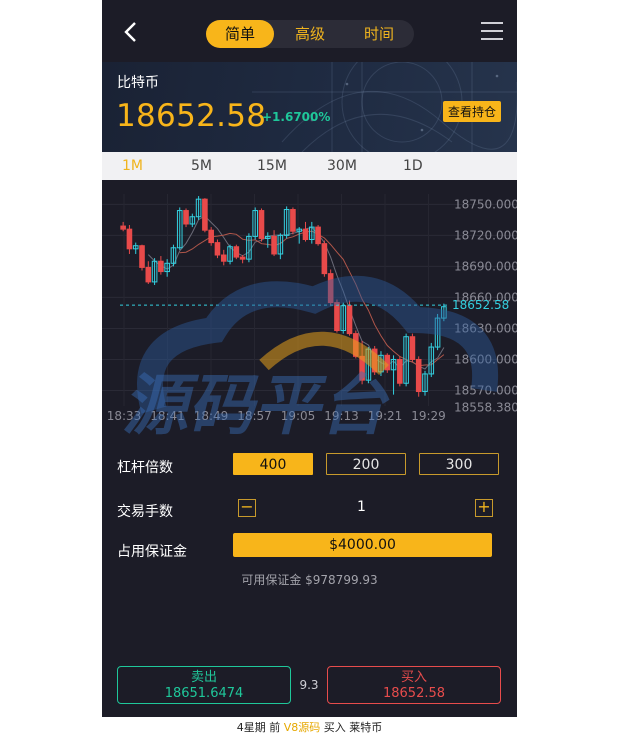 This screenshot has width=619, height=739. What do you see at coordinates (167, 416) in the screenshot?
I see `x-tick-label: 18:41` at bounding box center [167, 416].